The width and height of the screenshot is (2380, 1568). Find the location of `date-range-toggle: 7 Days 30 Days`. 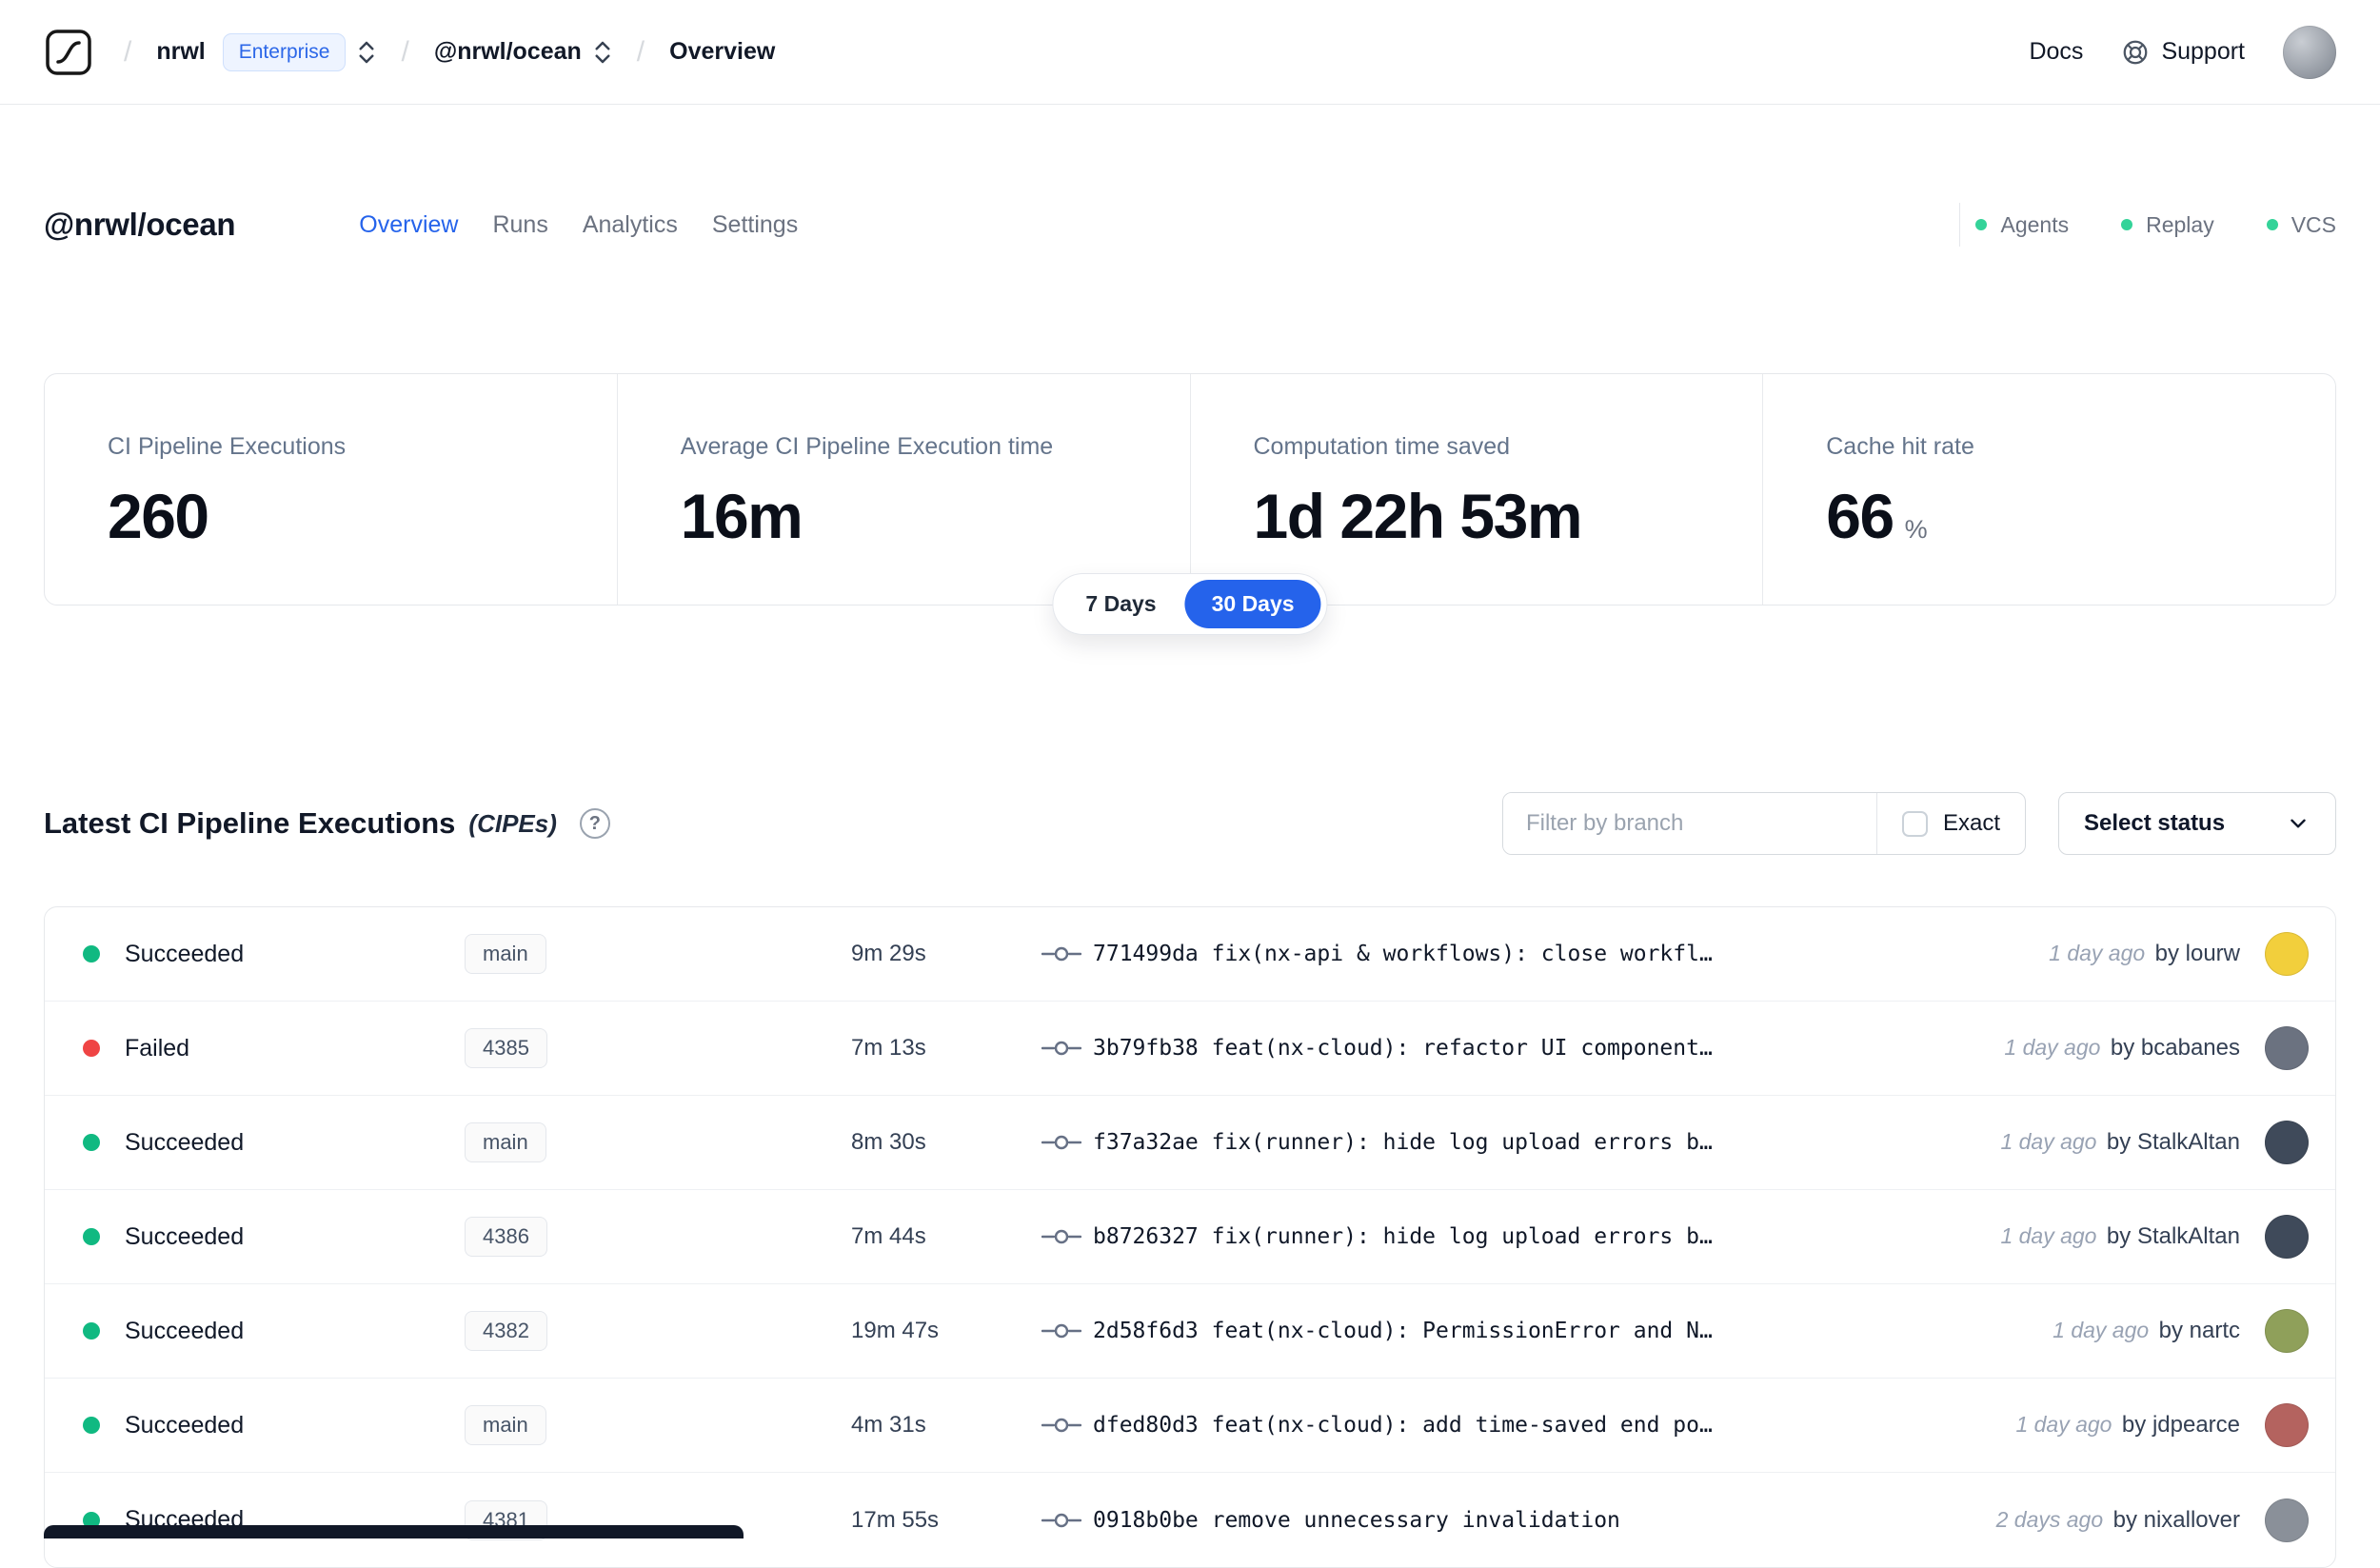

date-range-toggle: 7 Days 30 Days is located at coordinates (1190, 604).